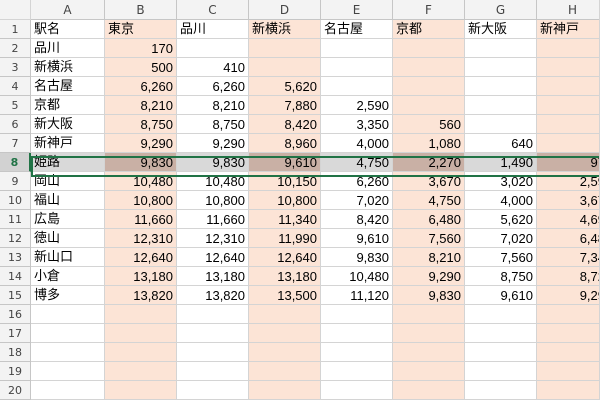 This screenshot has width=600, height=400. I want to click on cell-g11: 5,620, so click(501, 219).